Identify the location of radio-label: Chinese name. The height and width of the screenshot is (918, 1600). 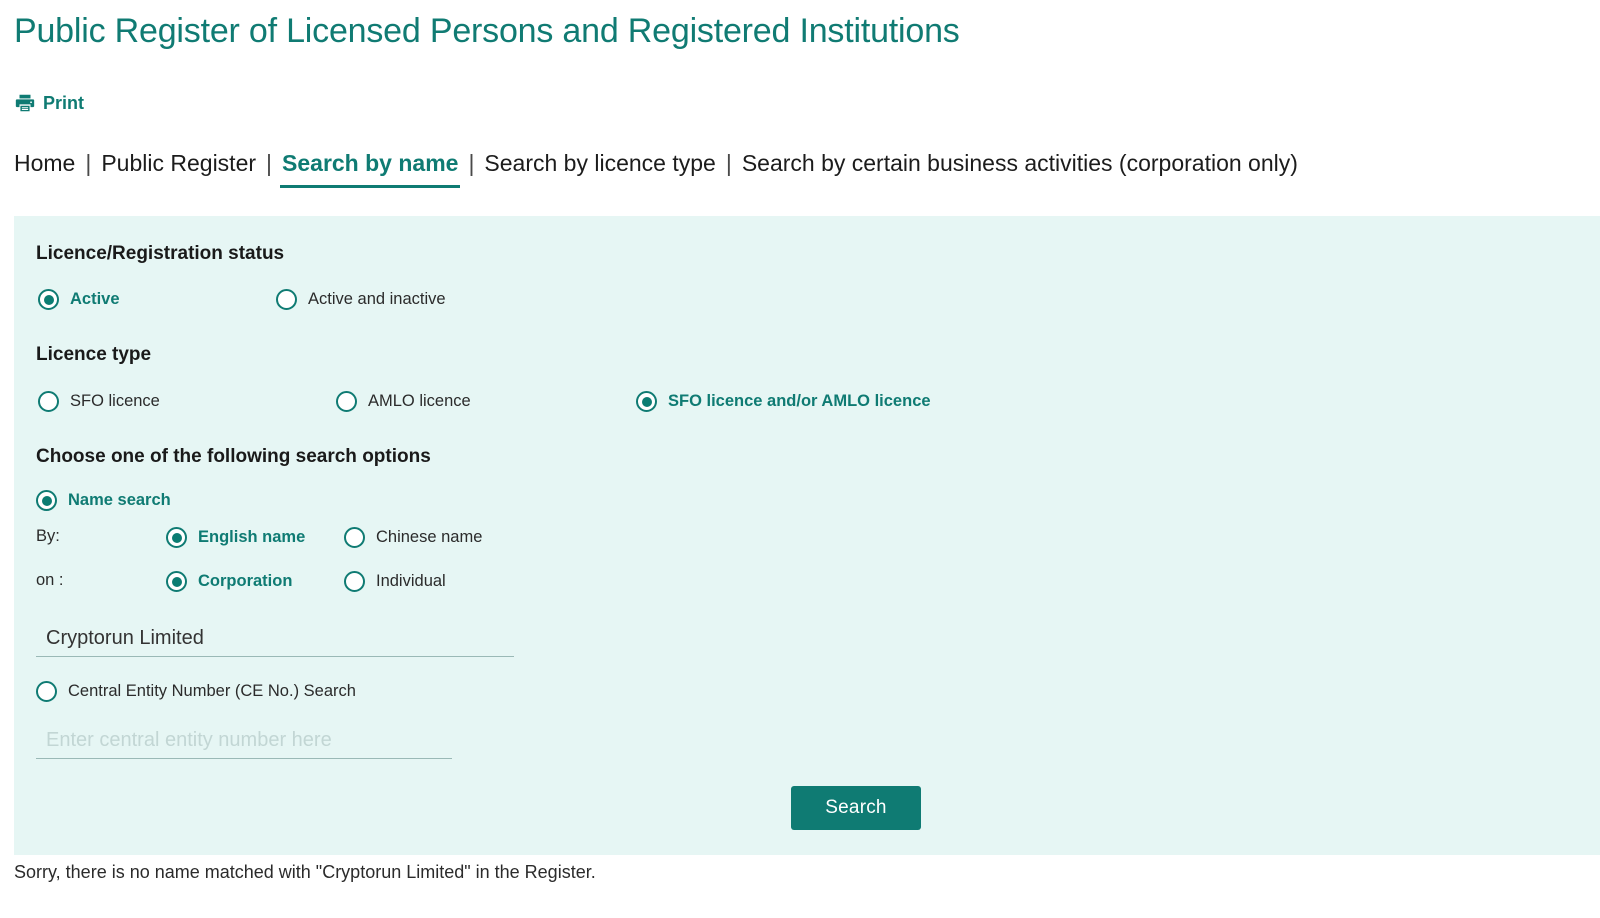
(429, 537).